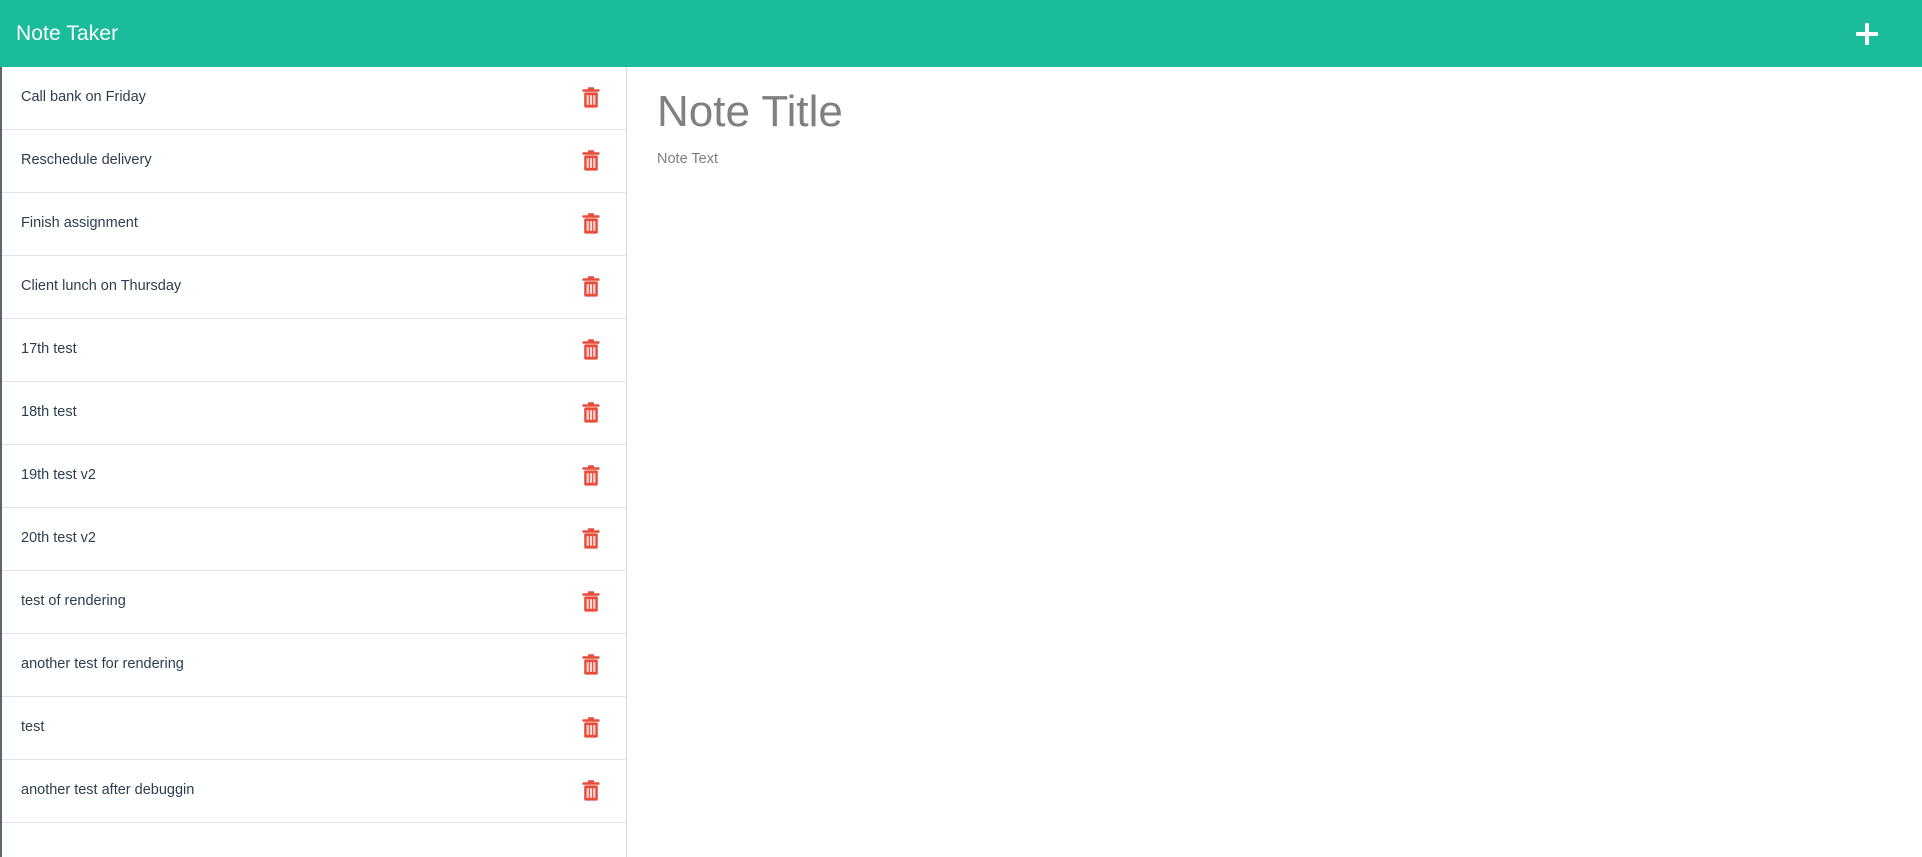 This screenshot has width=1922, height=857. Describe the element at coordinates (58, 538) in the screenshot. I see `note-list-item-label: 20th test v2` at that location.